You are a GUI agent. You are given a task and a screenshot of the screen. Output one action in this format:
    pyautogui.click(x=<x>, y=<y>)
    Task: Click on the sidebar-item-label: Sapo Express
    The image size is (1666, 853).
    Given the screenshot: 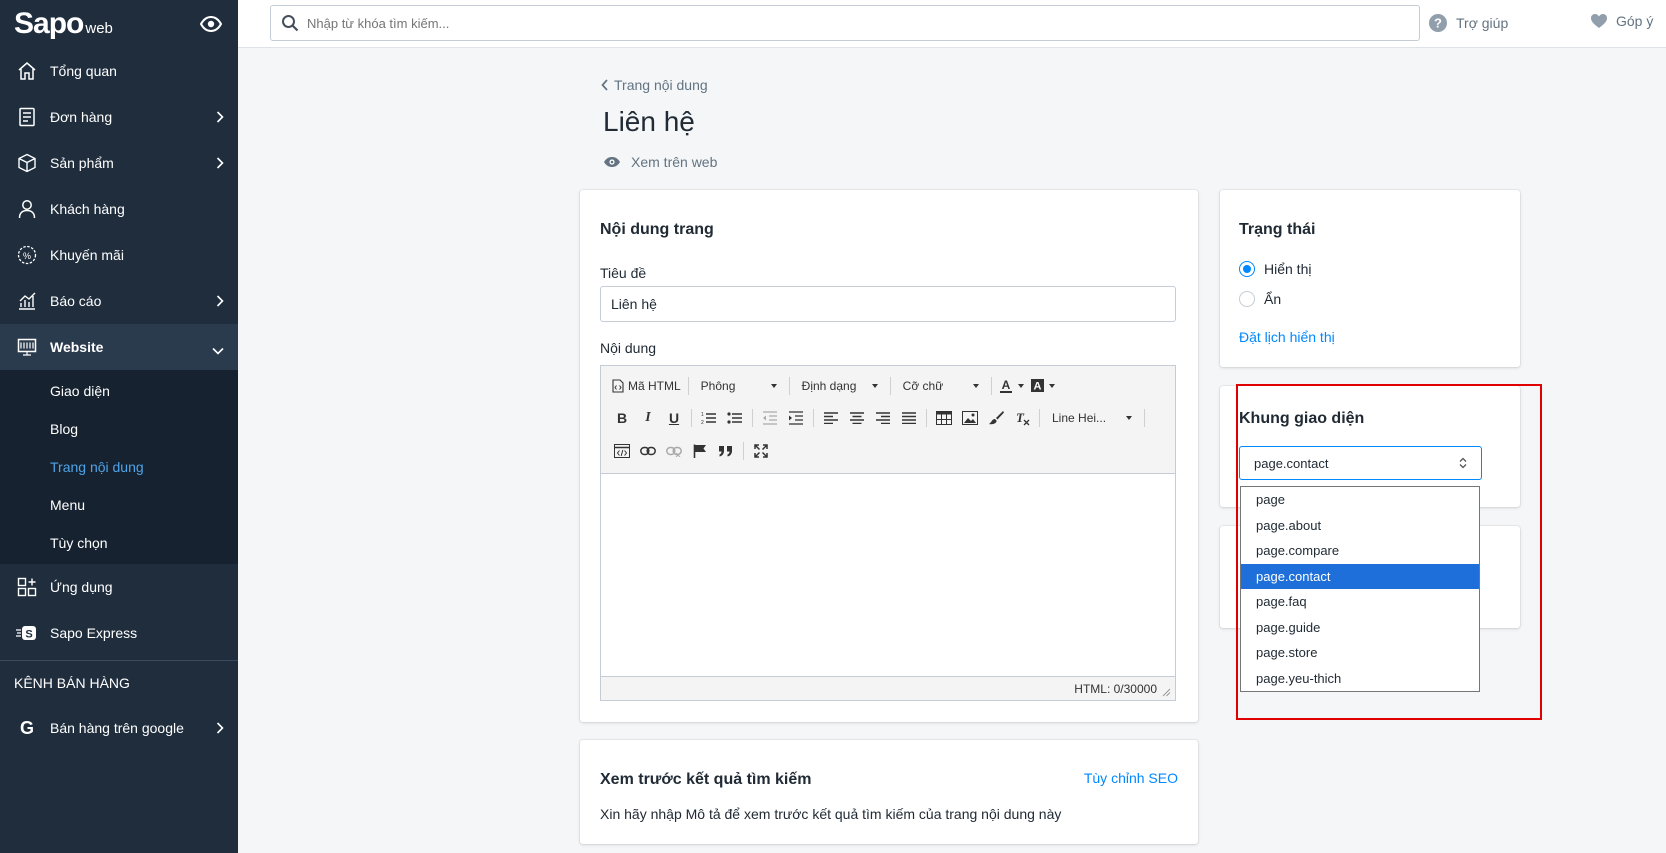 What is the action you would take?
    pyautogui.click(x=94, y=633)
    